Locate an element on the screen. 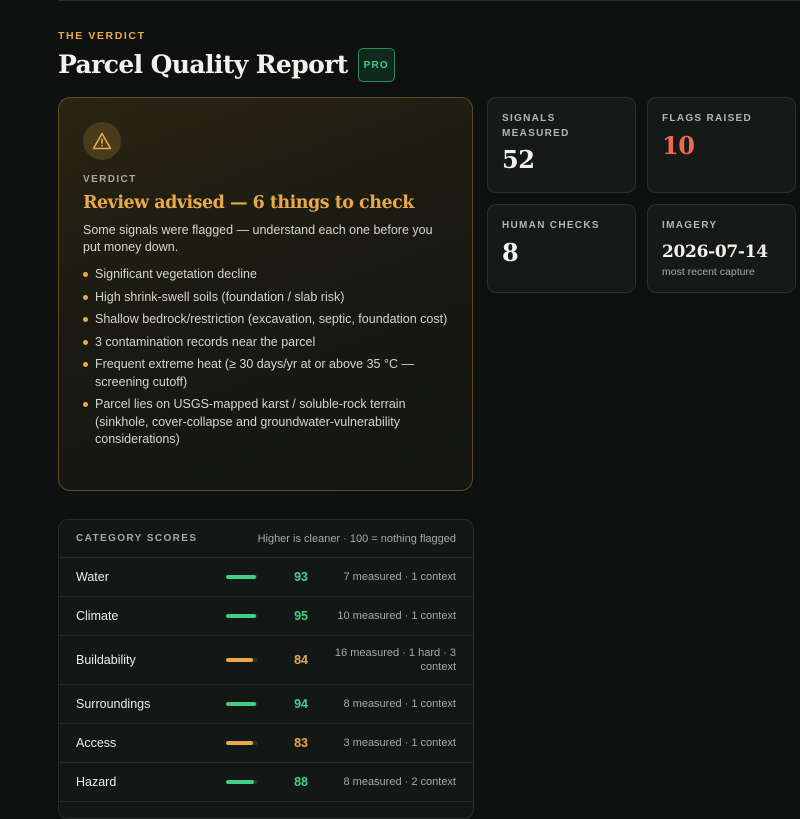 The height and width of the screenshot is (819, 800). category-score: 94 is located at coordinates (301, 704).